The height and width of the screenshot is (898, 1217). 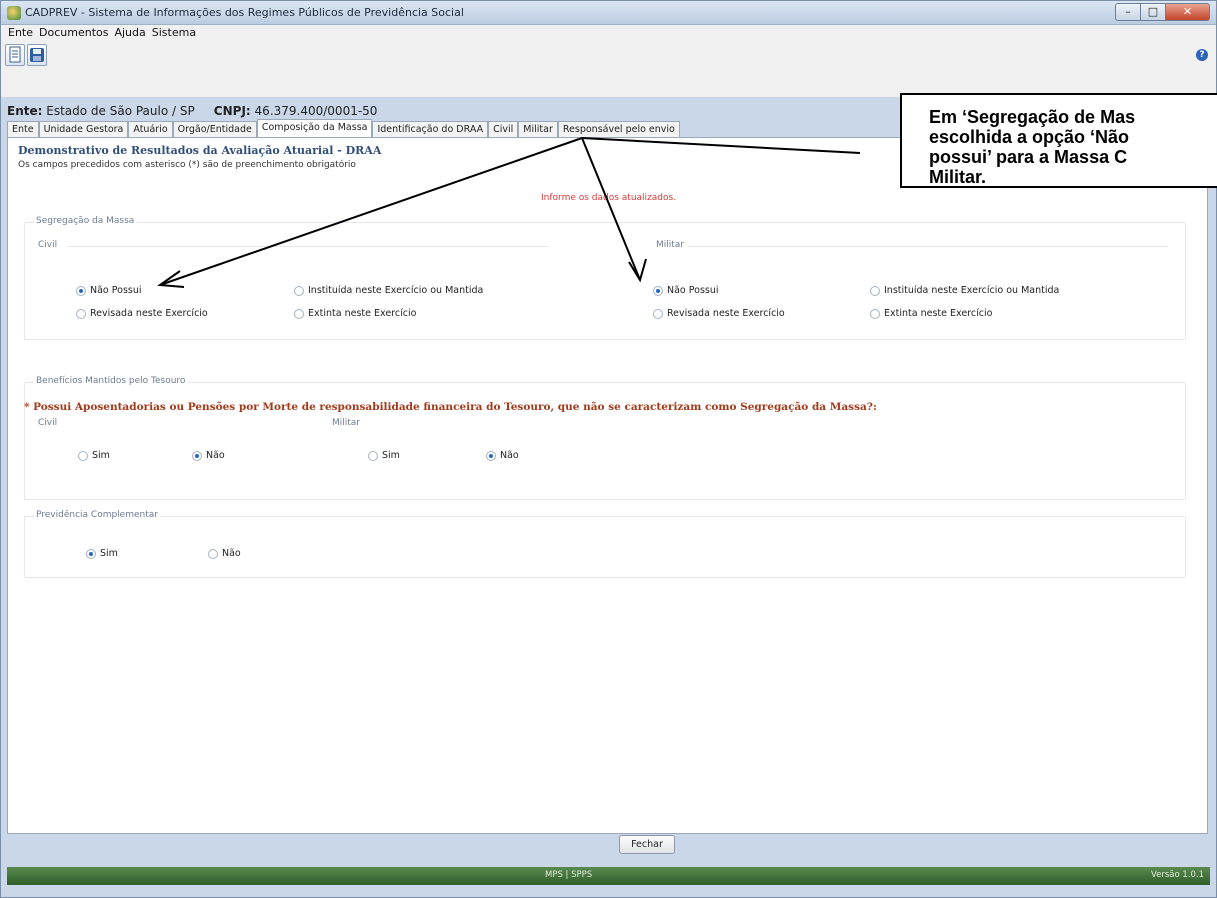 I want to click on arrow-to-civil, so click(x=371, y=211).